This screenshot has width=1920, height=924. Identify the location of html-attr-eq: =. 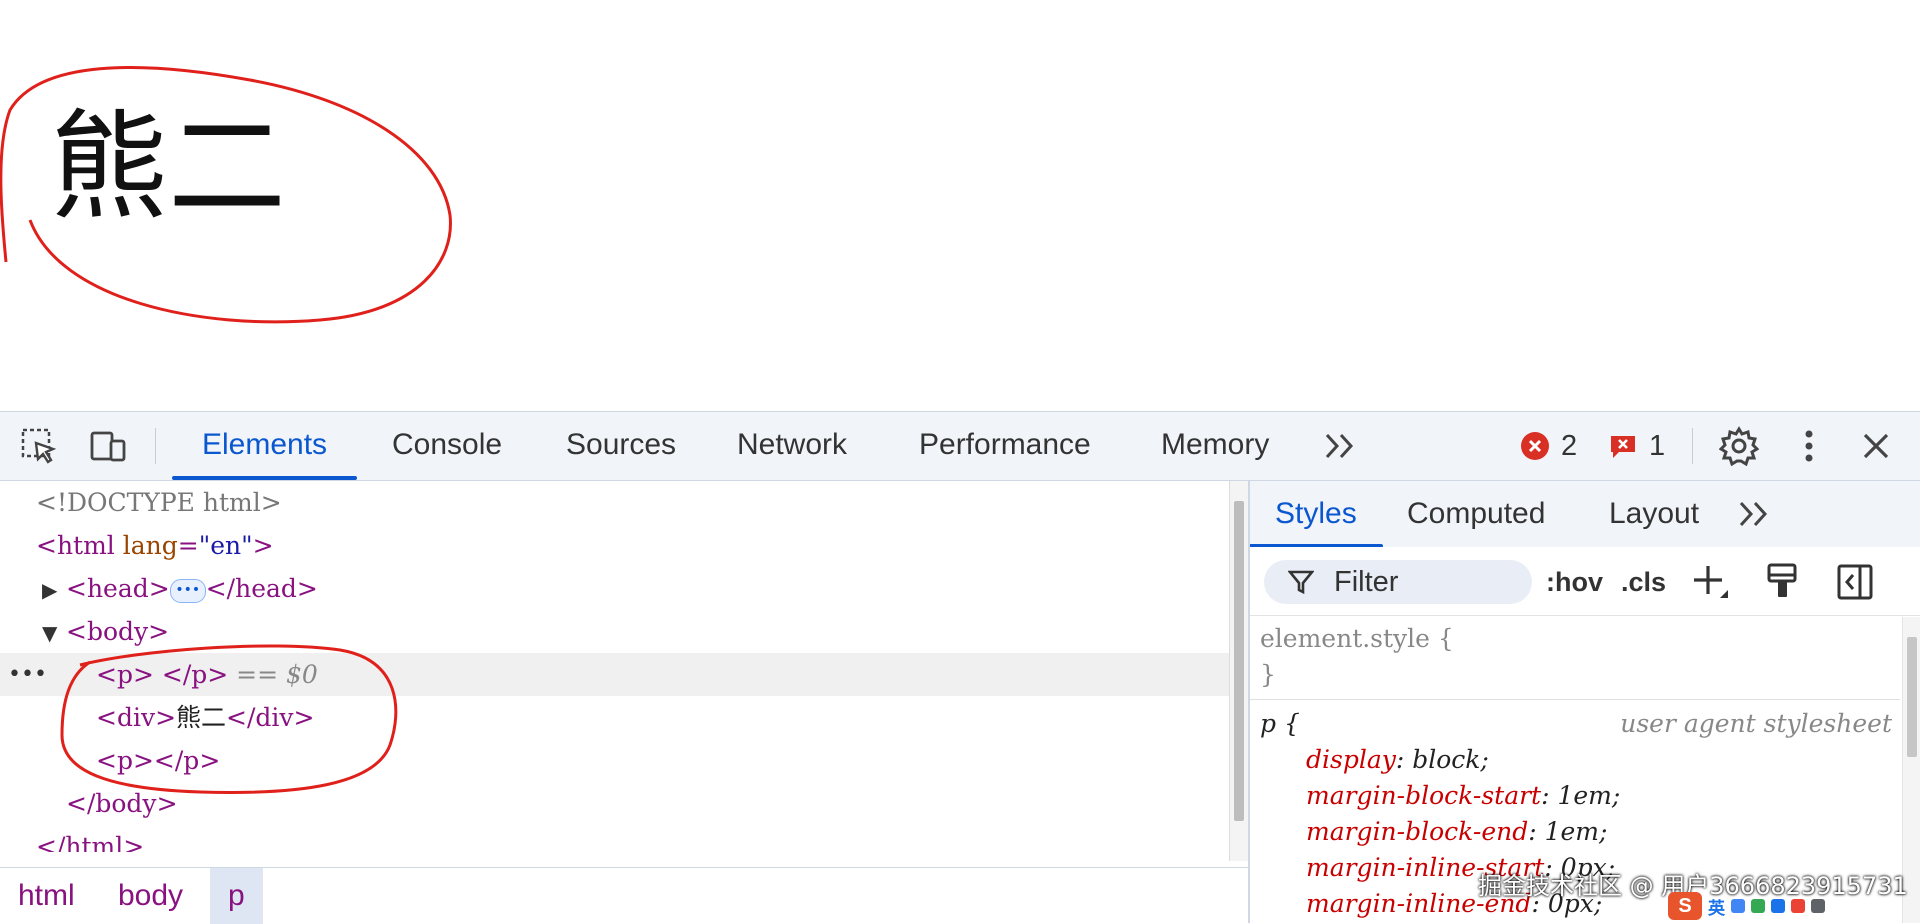
(188, 545).